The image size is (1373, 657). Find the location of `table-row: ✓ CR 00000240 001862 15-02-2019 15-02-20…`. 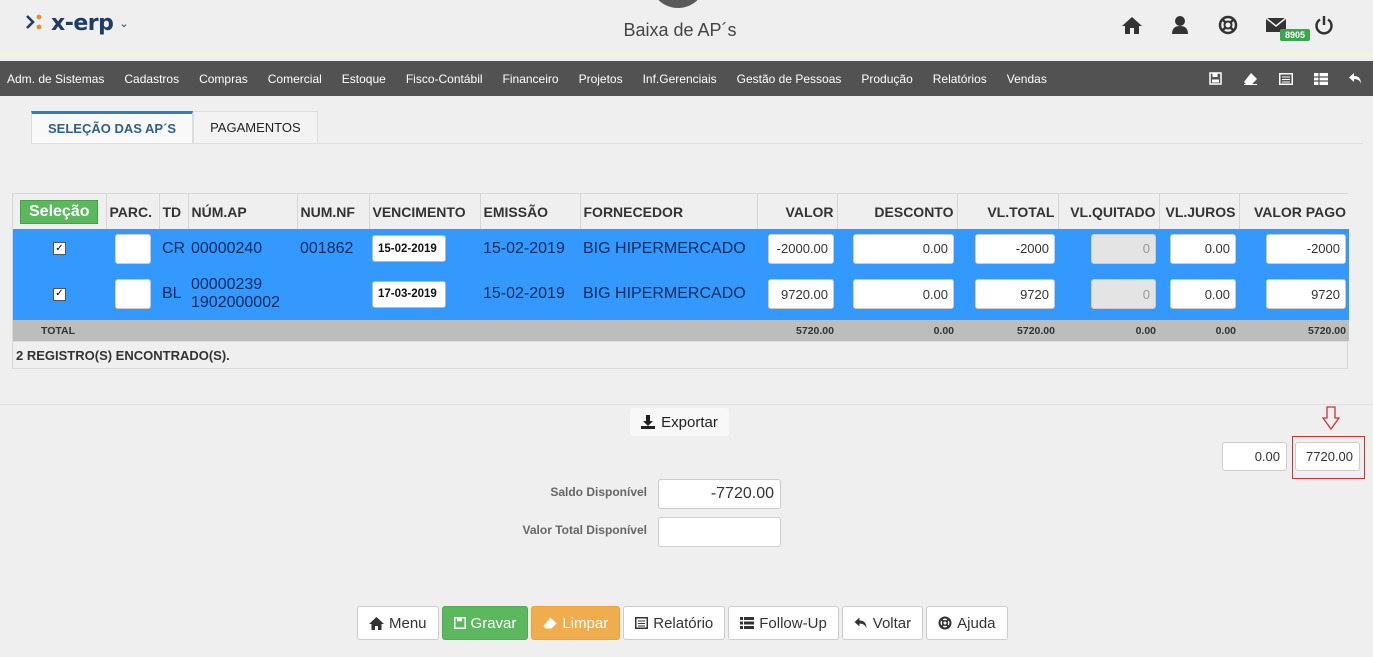

table-row: ✓ CR 00000240 001862 15-02-2019 15-02-20… is located at coordinates (681, 248).